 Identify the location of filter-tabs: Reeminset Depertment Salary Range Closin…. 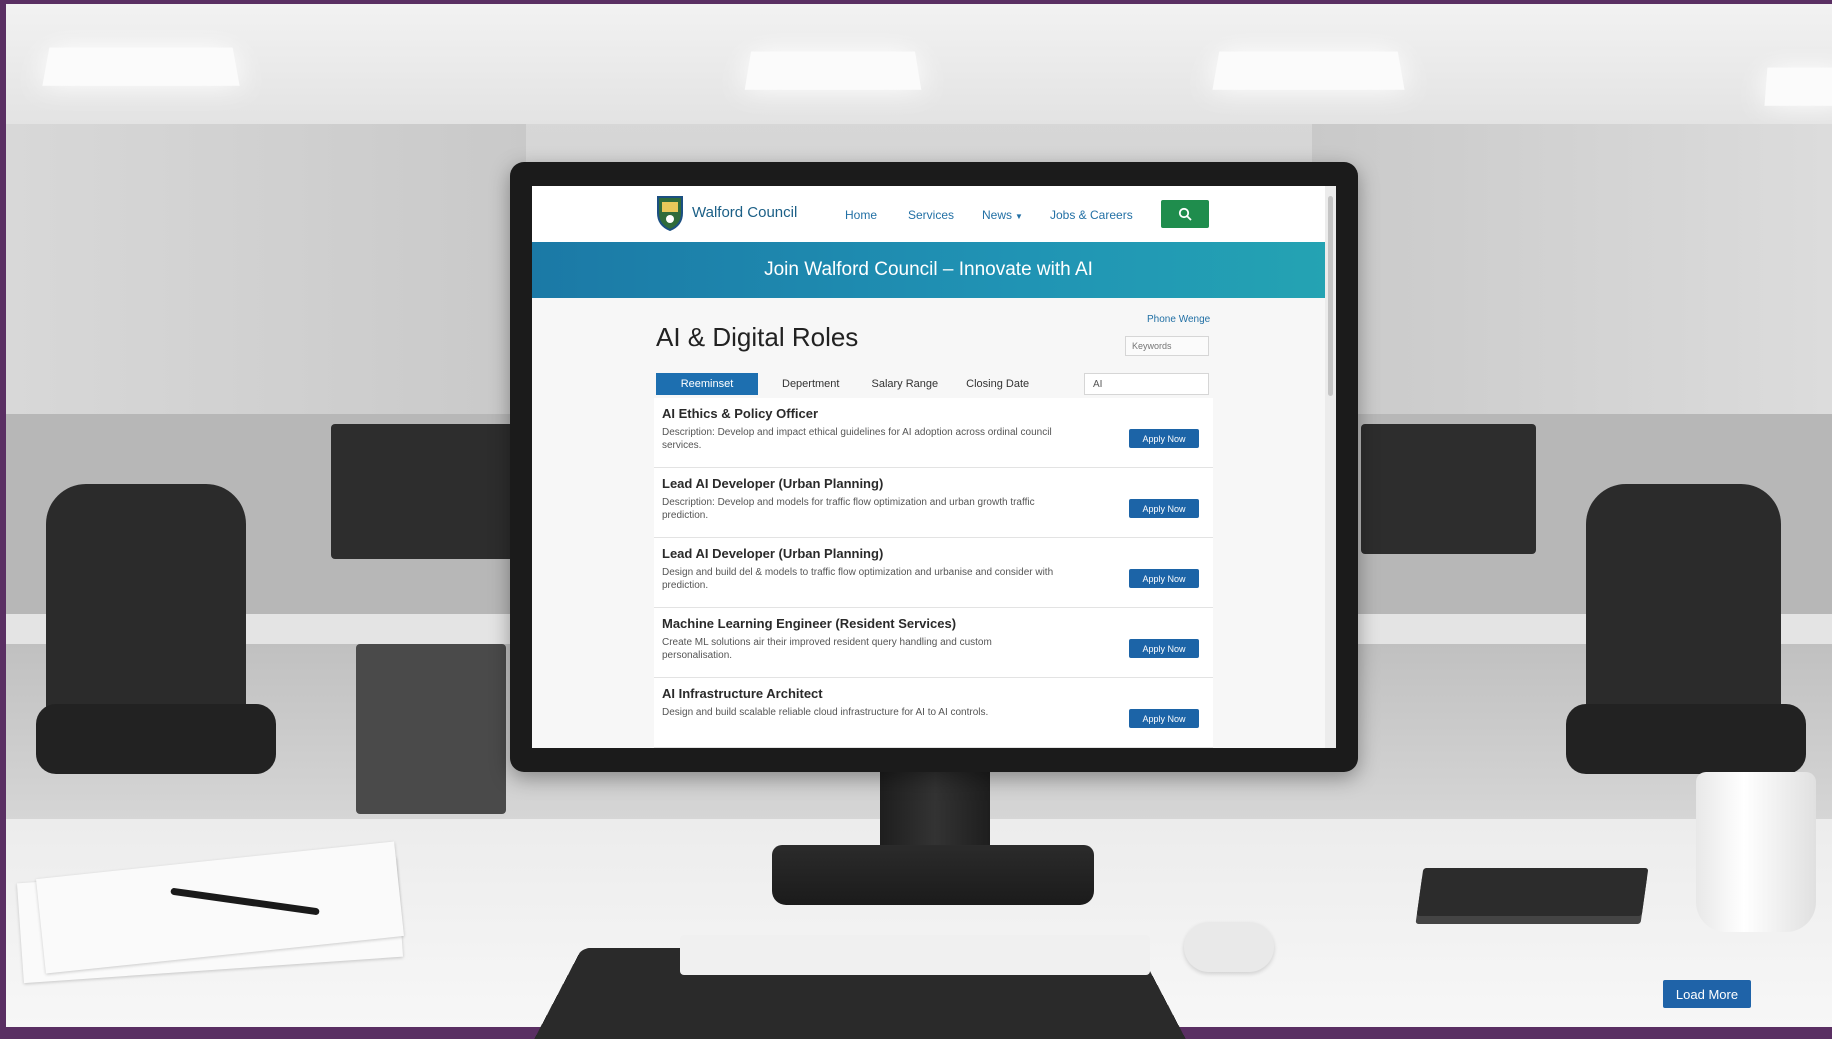
(848, 384).